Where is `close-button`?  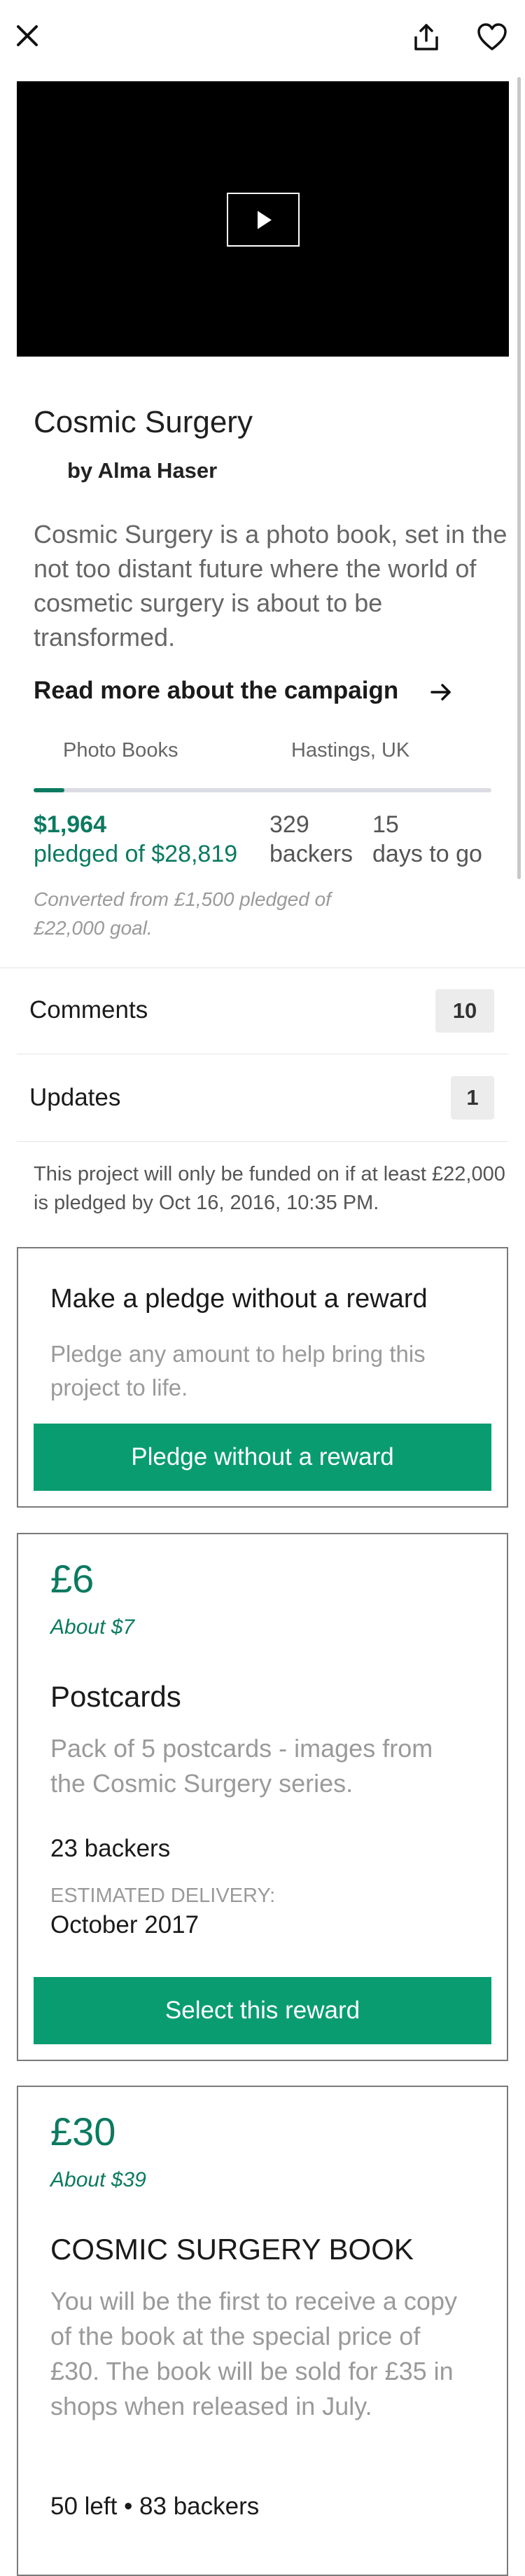
close-button is located at coordinates (27, 35).